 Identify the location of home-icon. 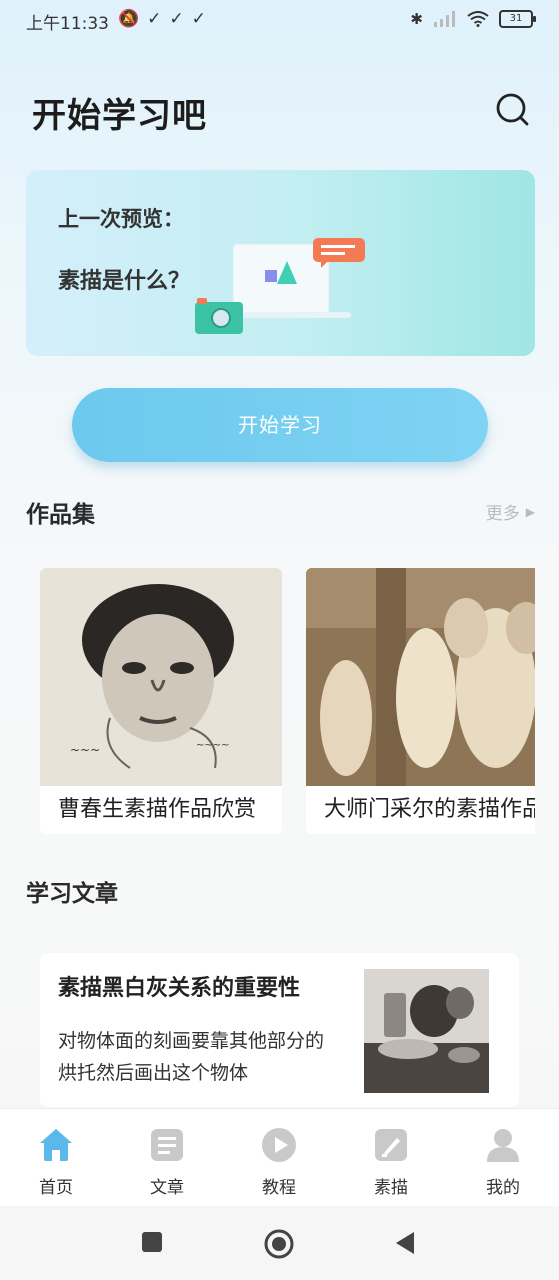
(56, 1145).